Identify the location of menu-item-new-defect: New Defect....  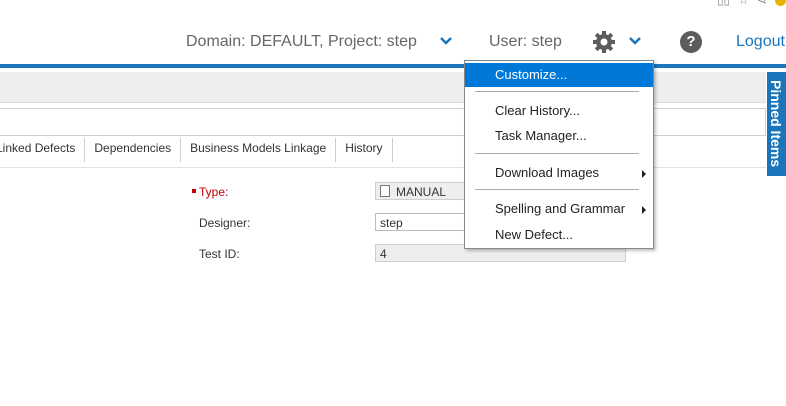
(559, 235).